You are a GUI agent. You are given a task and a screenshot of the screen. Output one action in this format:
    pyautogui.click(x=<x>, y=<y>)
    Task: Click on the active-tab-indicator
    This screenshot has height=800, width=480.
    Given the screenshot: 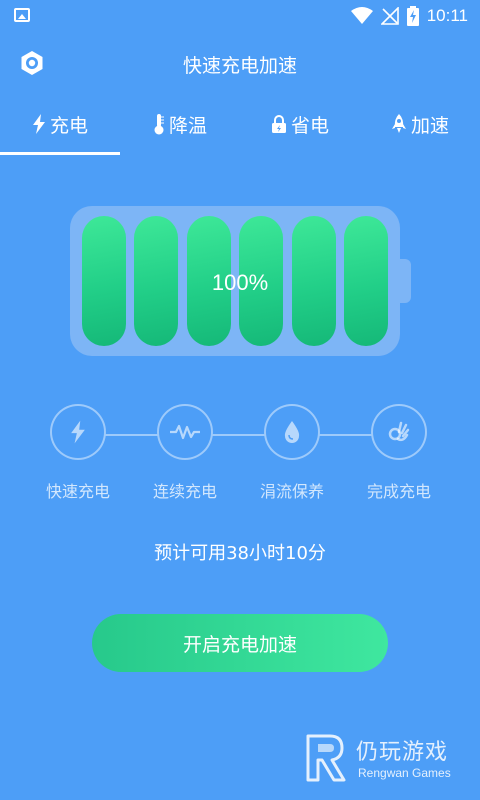 What is the action you would take?
    pyautogui.click(x=60, y=153)
    